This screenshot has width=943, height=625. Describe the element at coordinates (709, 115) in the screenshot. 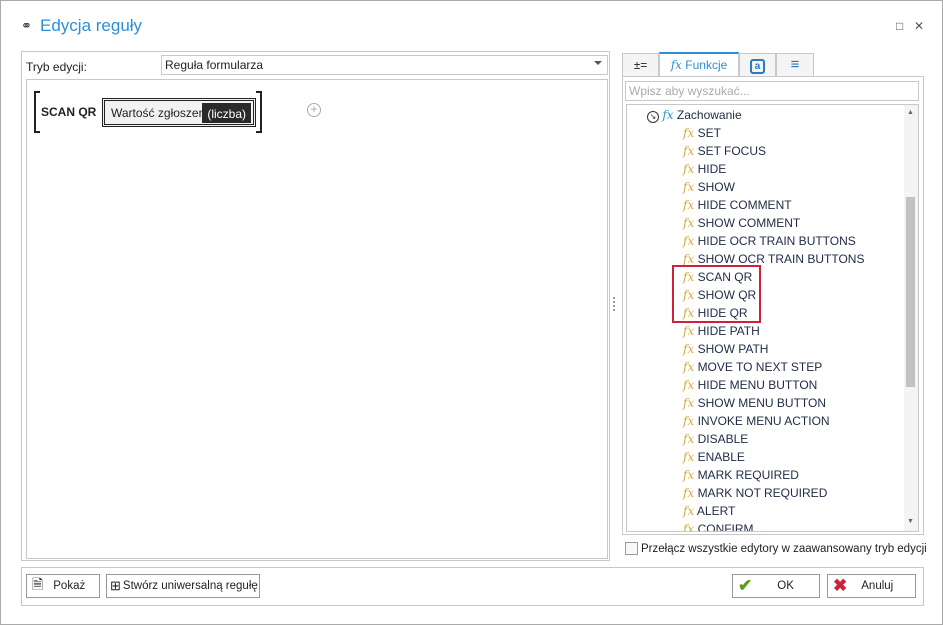

I see `group-label: Zachowanie` at that location.